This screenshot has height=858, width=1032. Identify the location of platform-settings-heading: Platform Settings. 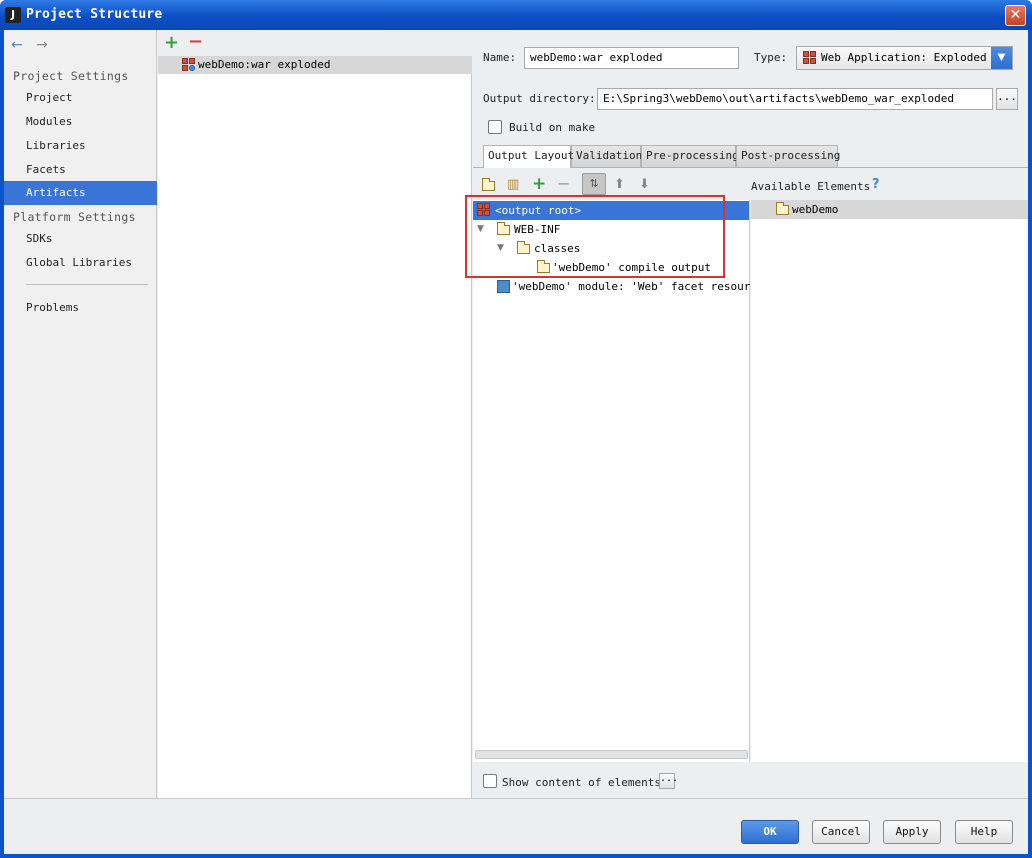
(74, 217).